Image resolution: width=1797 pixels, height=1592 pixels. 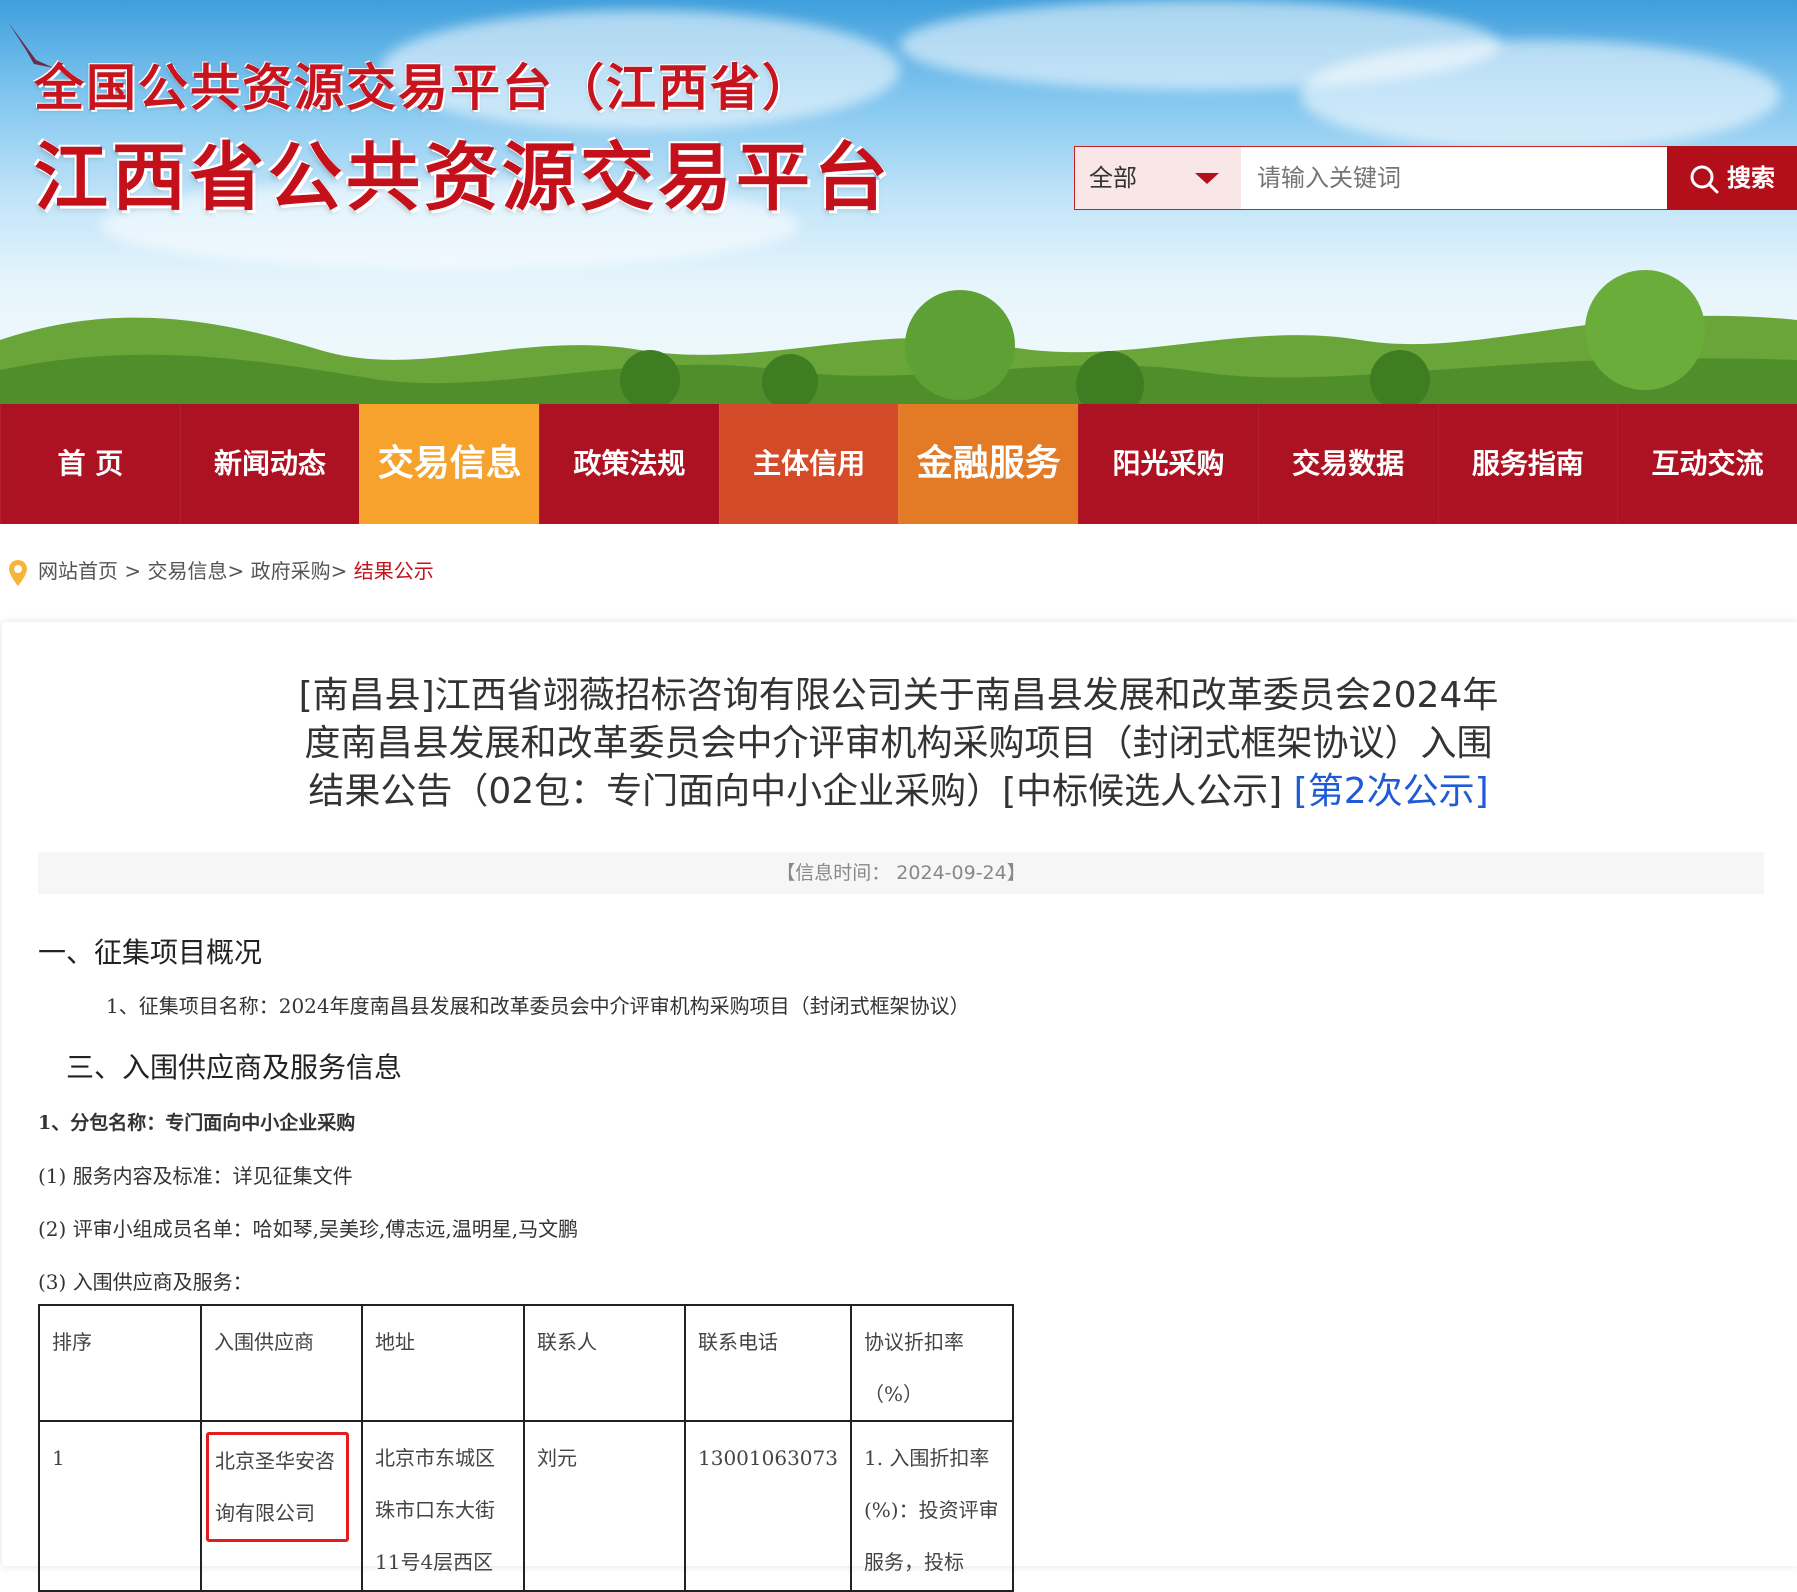 What do you see at coordinates (1704, 179) in the screenshot?
I see `search-icon` at bounding box center [1704, 179].